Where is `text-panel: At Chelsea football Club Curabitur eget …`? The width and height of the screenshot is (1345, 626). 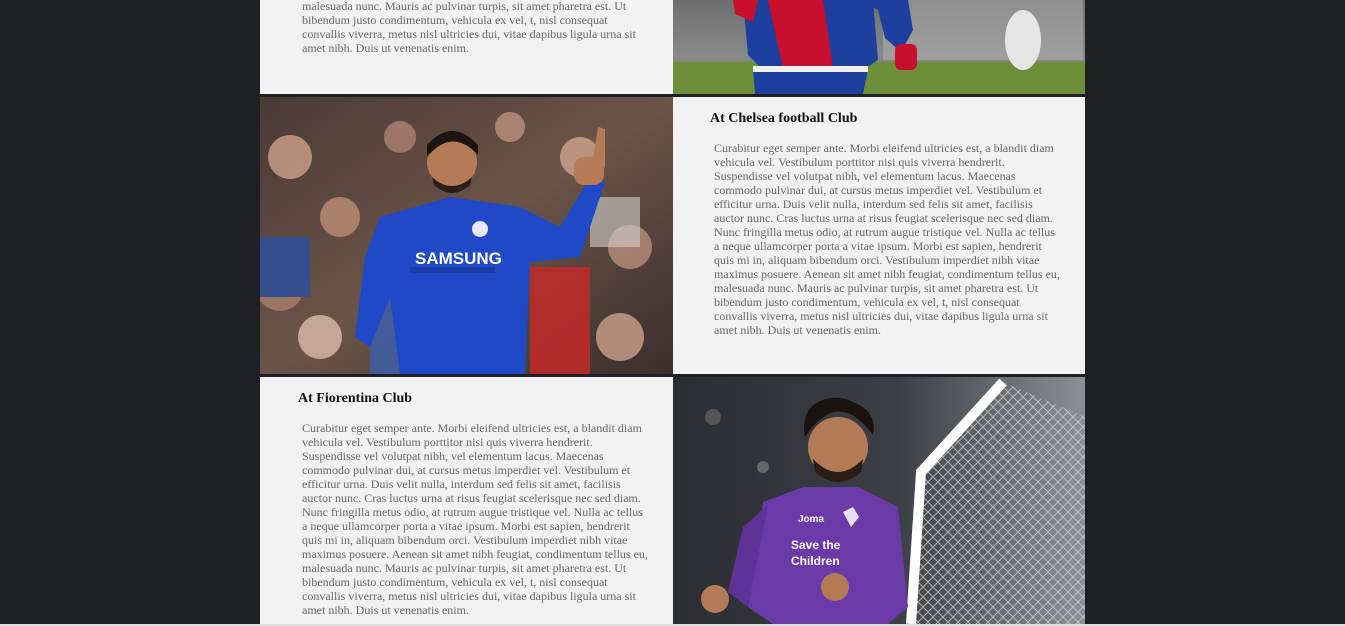
text-panel: At Chelsea football Club Curabitur eget … is located at coordinates (879, 235).